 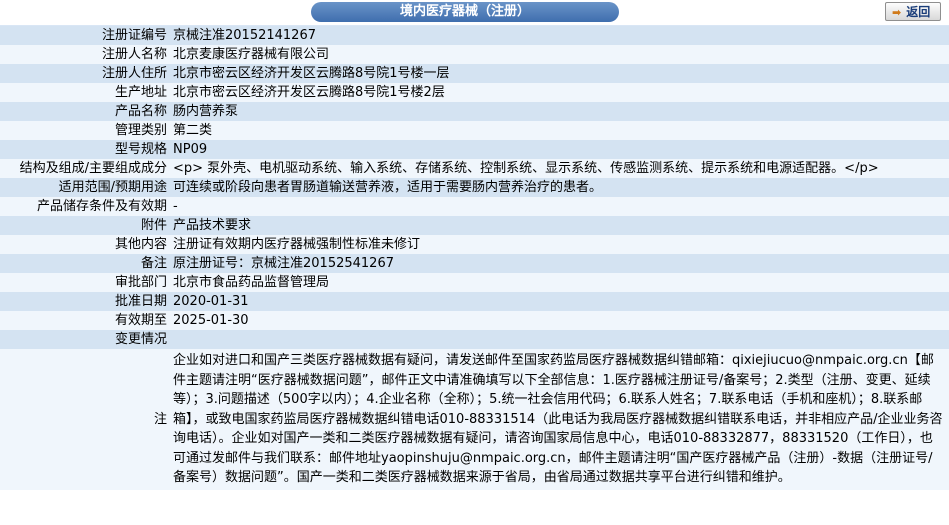 I want to click on field-value, so click(x=558, y=339).